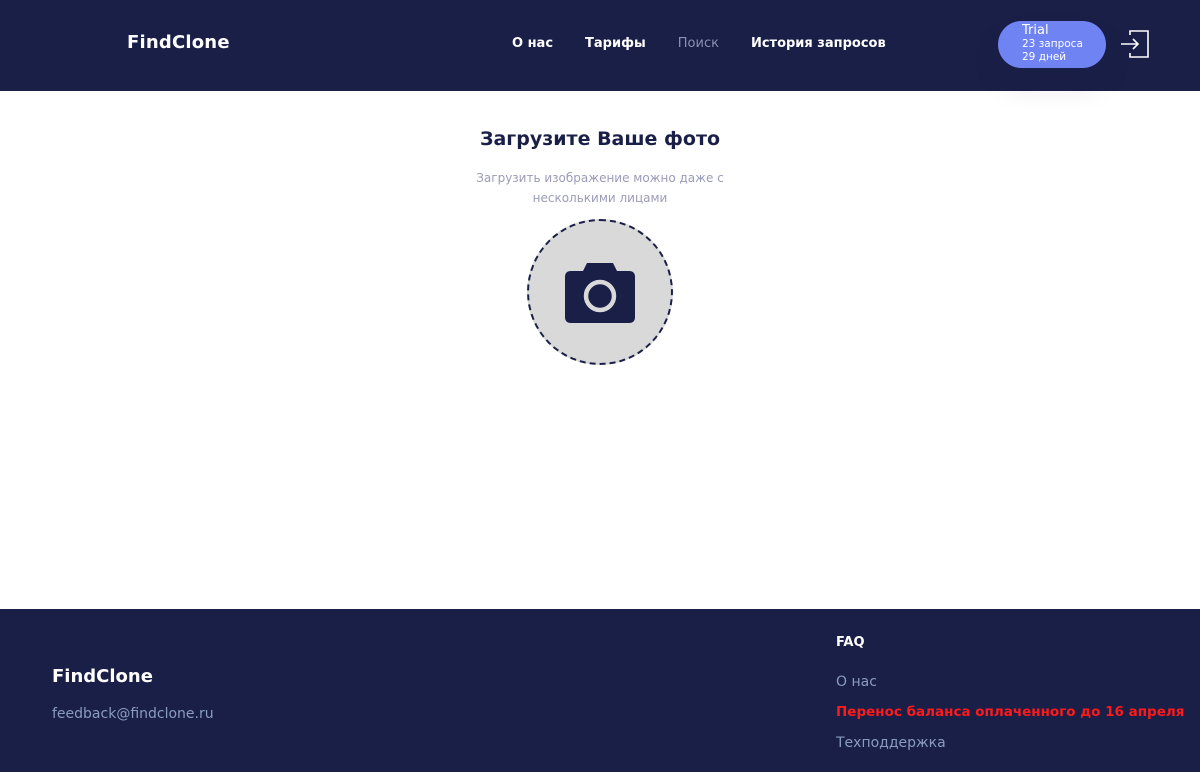  Describe the element at coordinates (600, 139) in the screenshot. I see `page-title: Загрузите Ваше фото` at that location.